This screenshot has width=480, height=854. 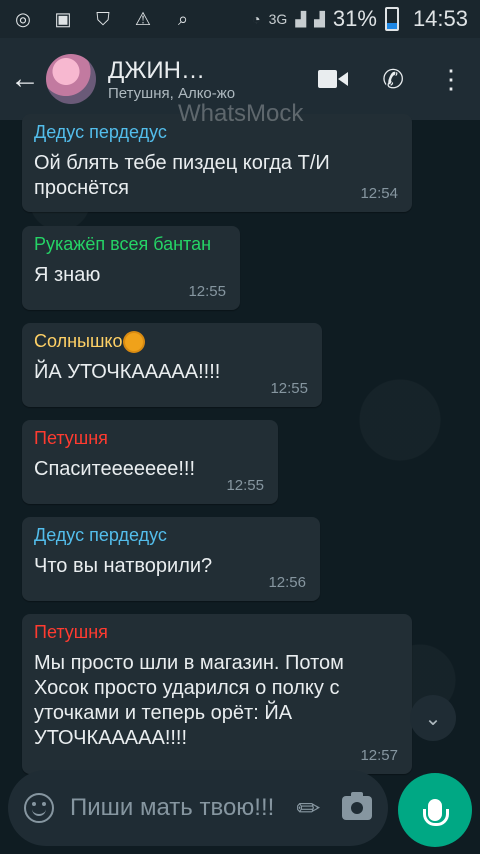 I want to click on mic-button, so click(x=435, y=810).